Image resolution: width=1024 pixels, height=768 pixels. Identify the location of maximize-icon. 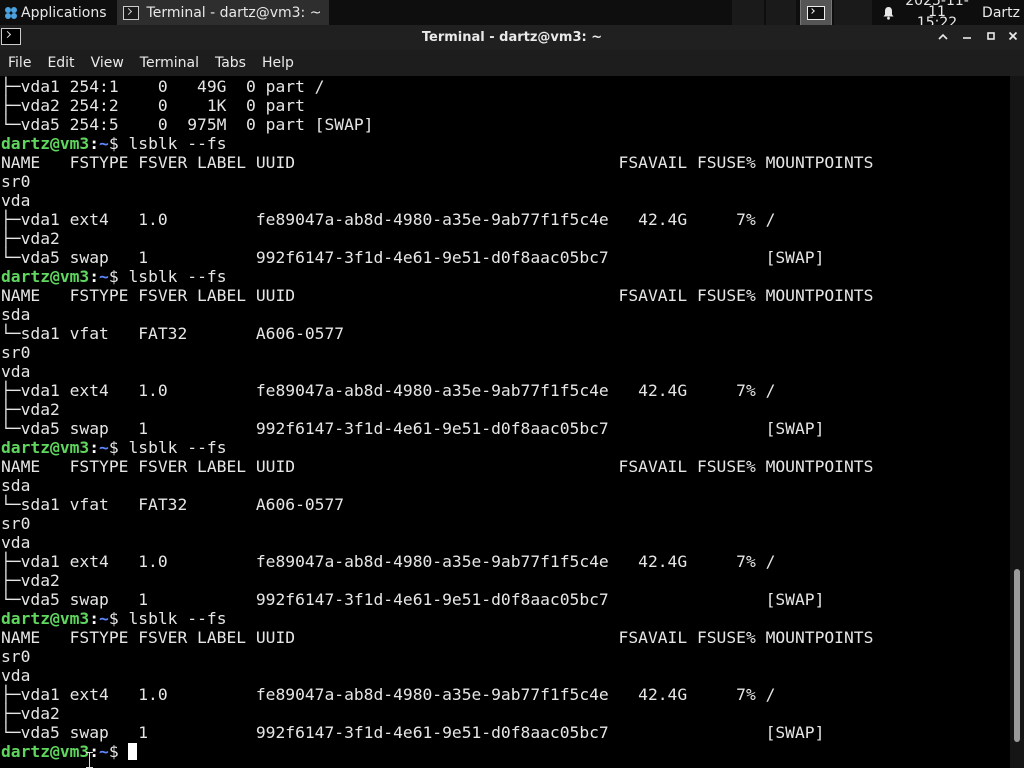
(991, 36).